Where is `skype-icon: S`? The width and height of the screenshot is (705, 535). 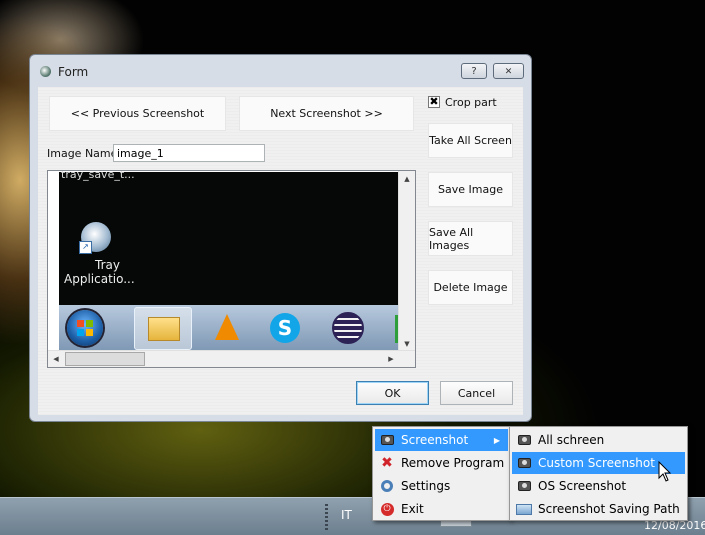 skype-icon: S is located at coordinates (285, 328).